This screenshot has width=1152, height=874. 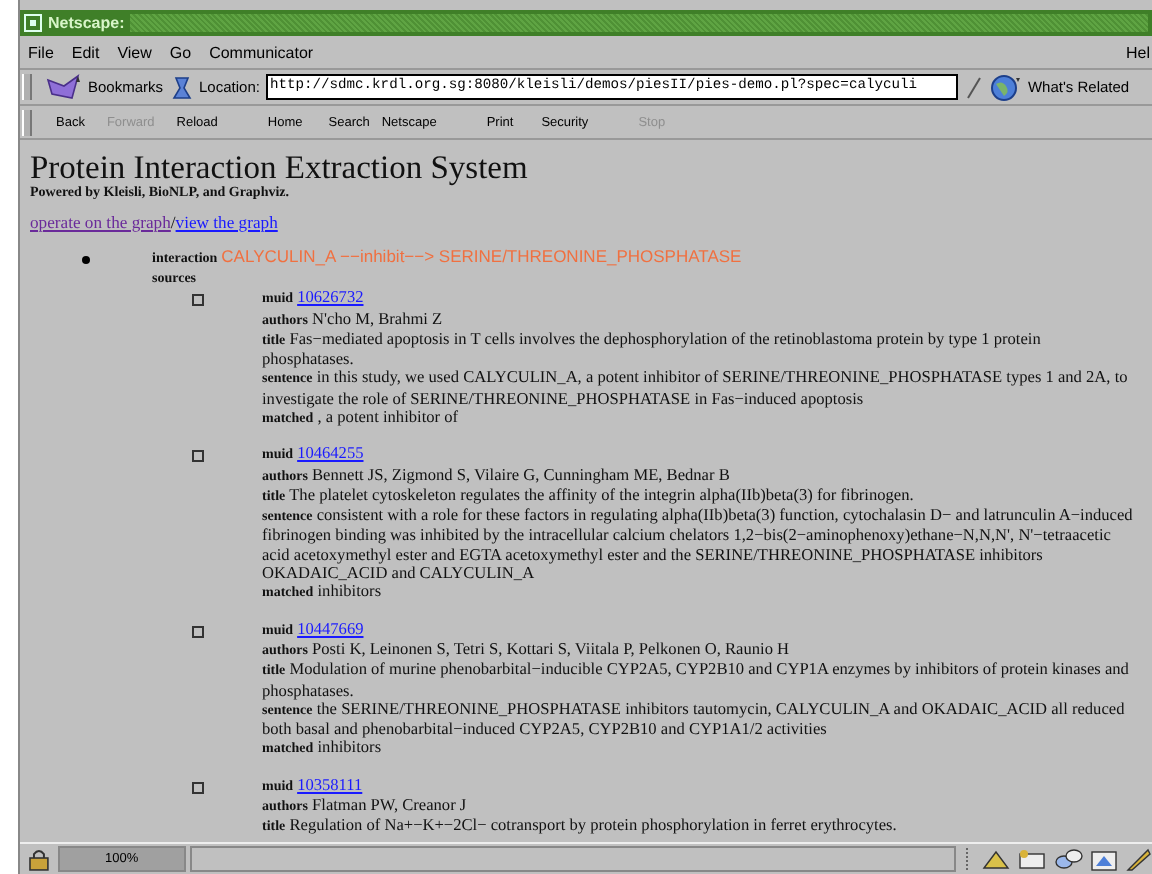 I want to click on muid-link: 10464255, so click(x=330, y=453).